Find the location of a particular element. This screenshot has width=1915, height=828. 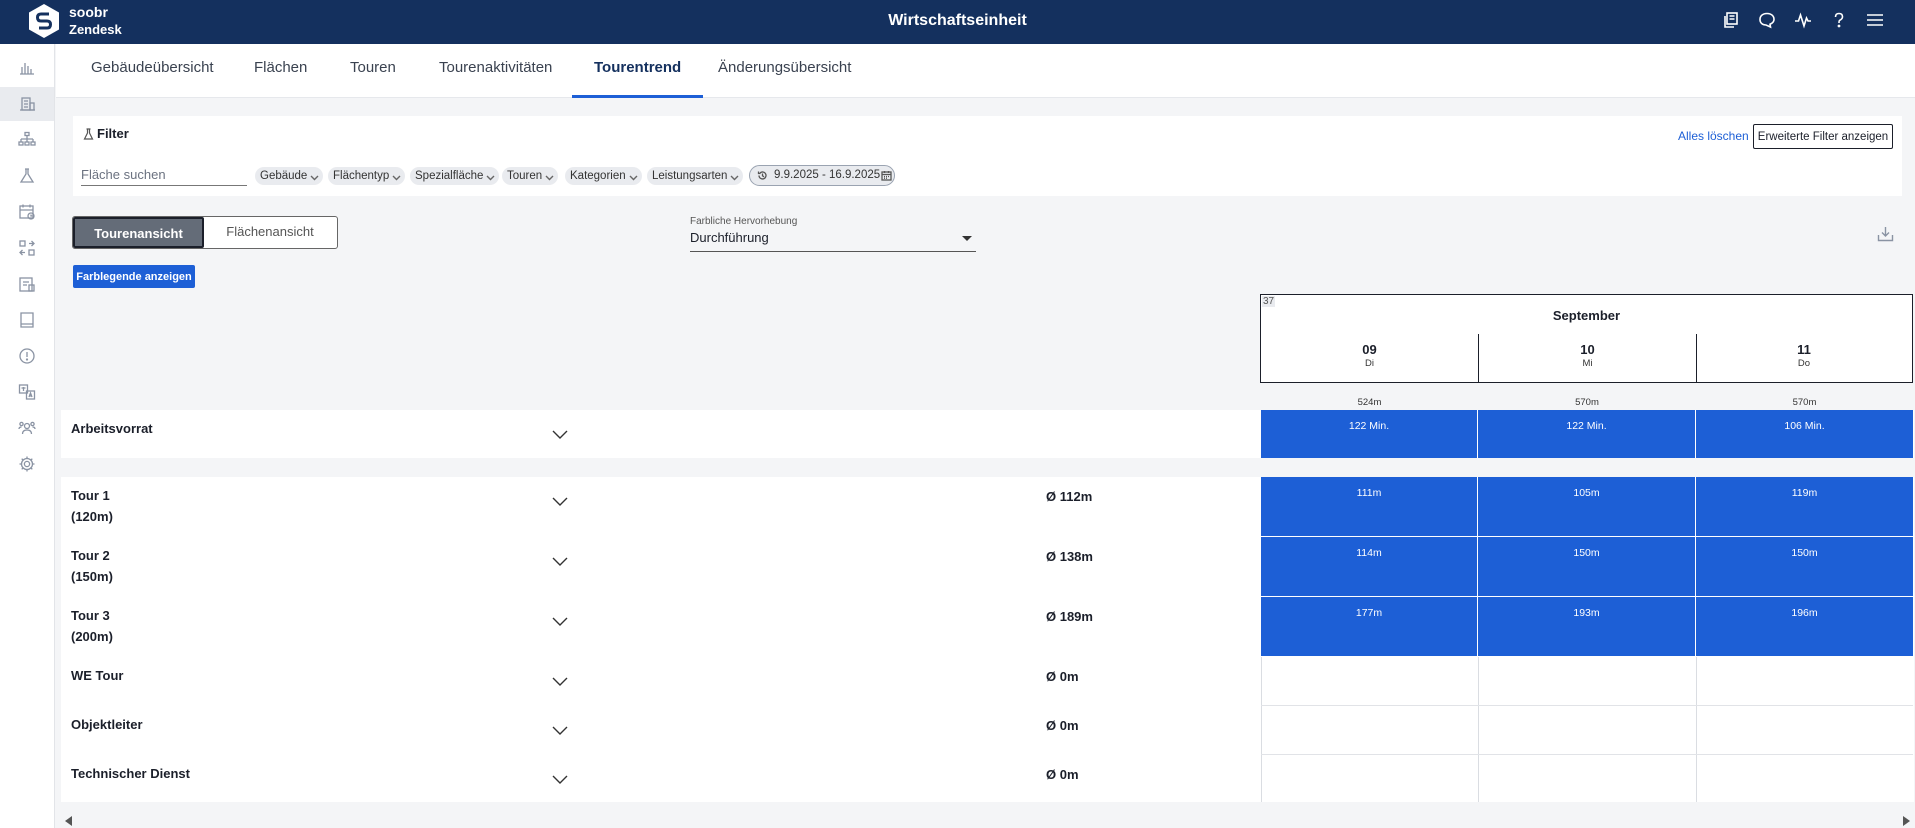

area-view-option: Flächenansicht is located at coordinates (270, 232).